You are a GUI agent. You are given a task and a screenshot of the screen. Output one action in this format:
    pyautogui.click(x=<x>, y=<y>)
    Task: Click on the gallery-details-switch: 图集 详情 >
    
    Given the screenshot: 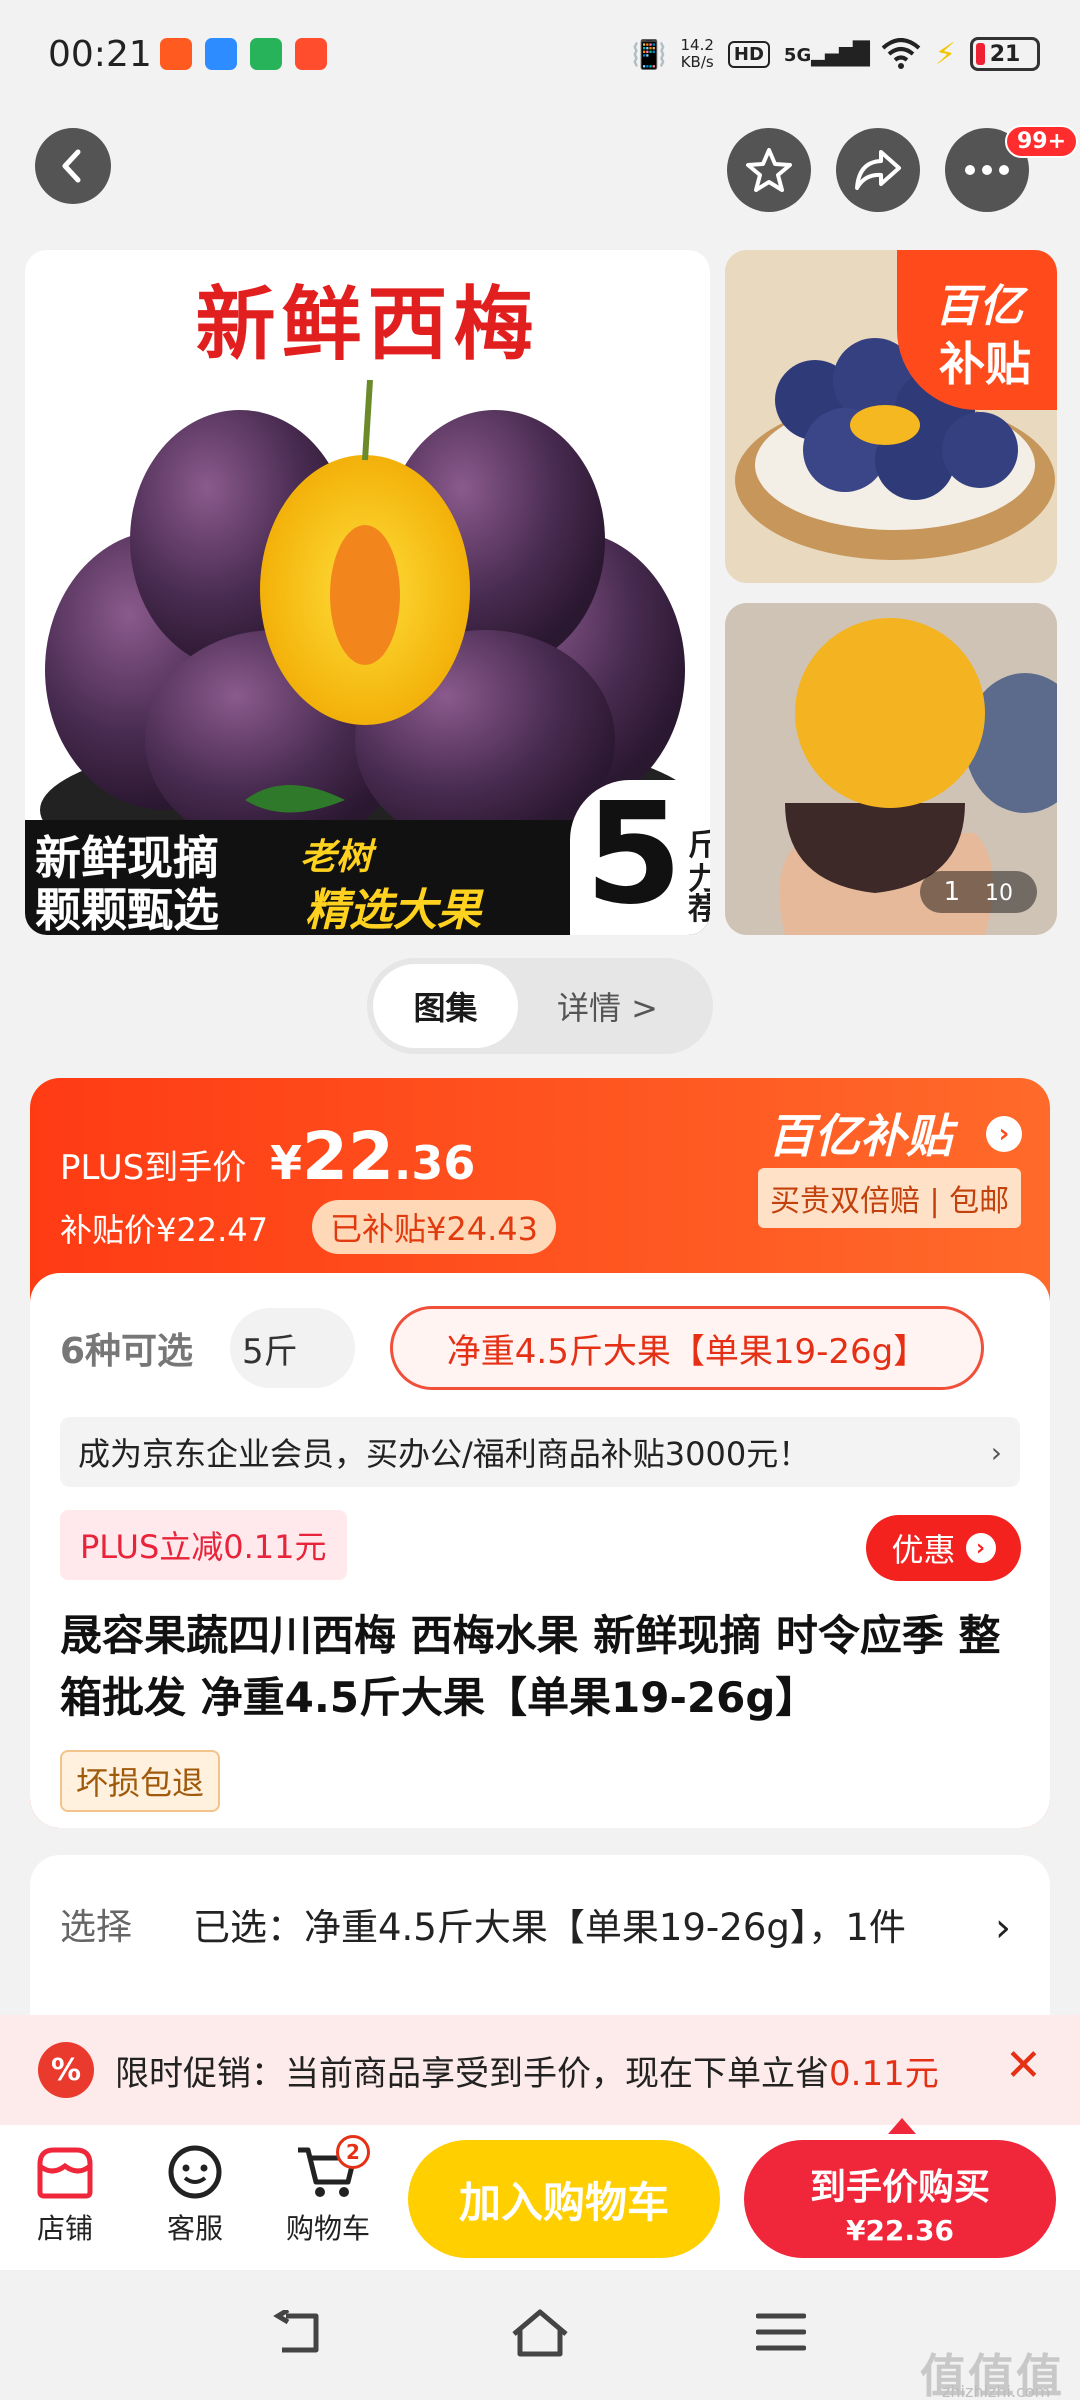 What is the action you would take?
    pyautogui.click(x=540, y=1006)
    